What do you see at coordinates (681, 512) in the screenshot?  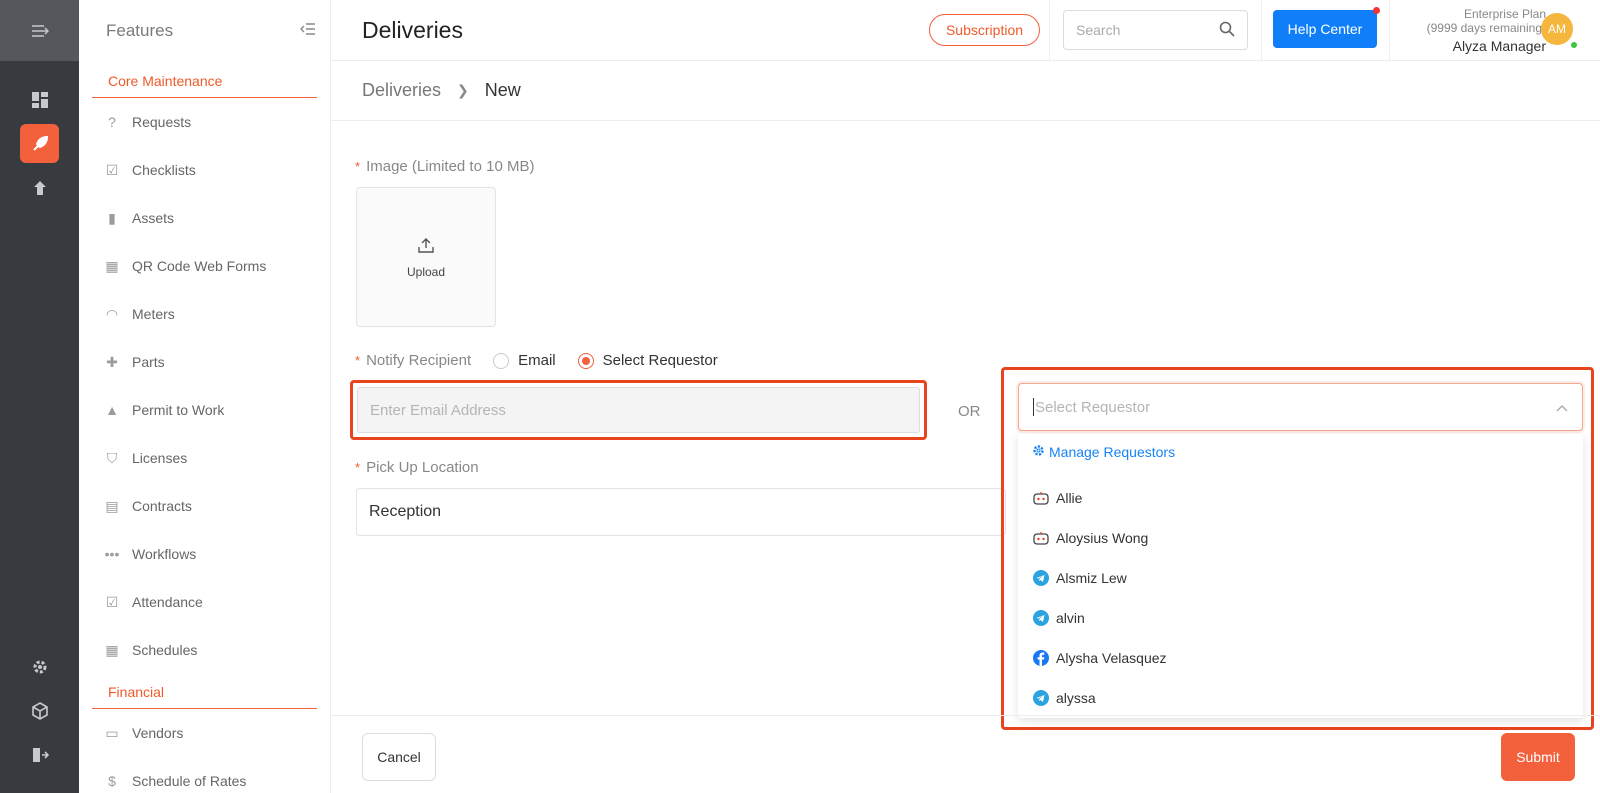 I see `pickup-location-input: Reception` at bounding box center [681, 512].